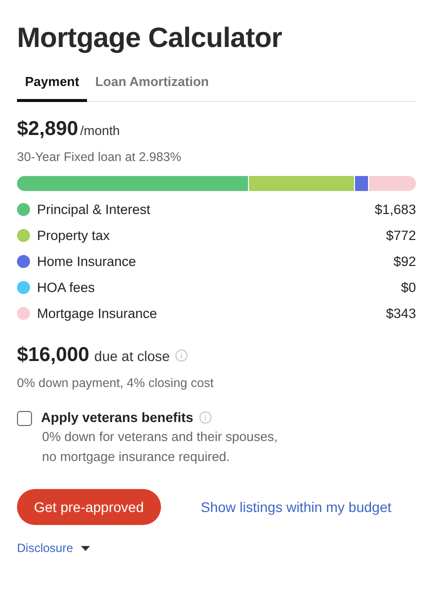  What do you see at coordinates (87, 261) in the screenshot?
I see `legend-label: Home Insurance` at bounding box center [87, 261].